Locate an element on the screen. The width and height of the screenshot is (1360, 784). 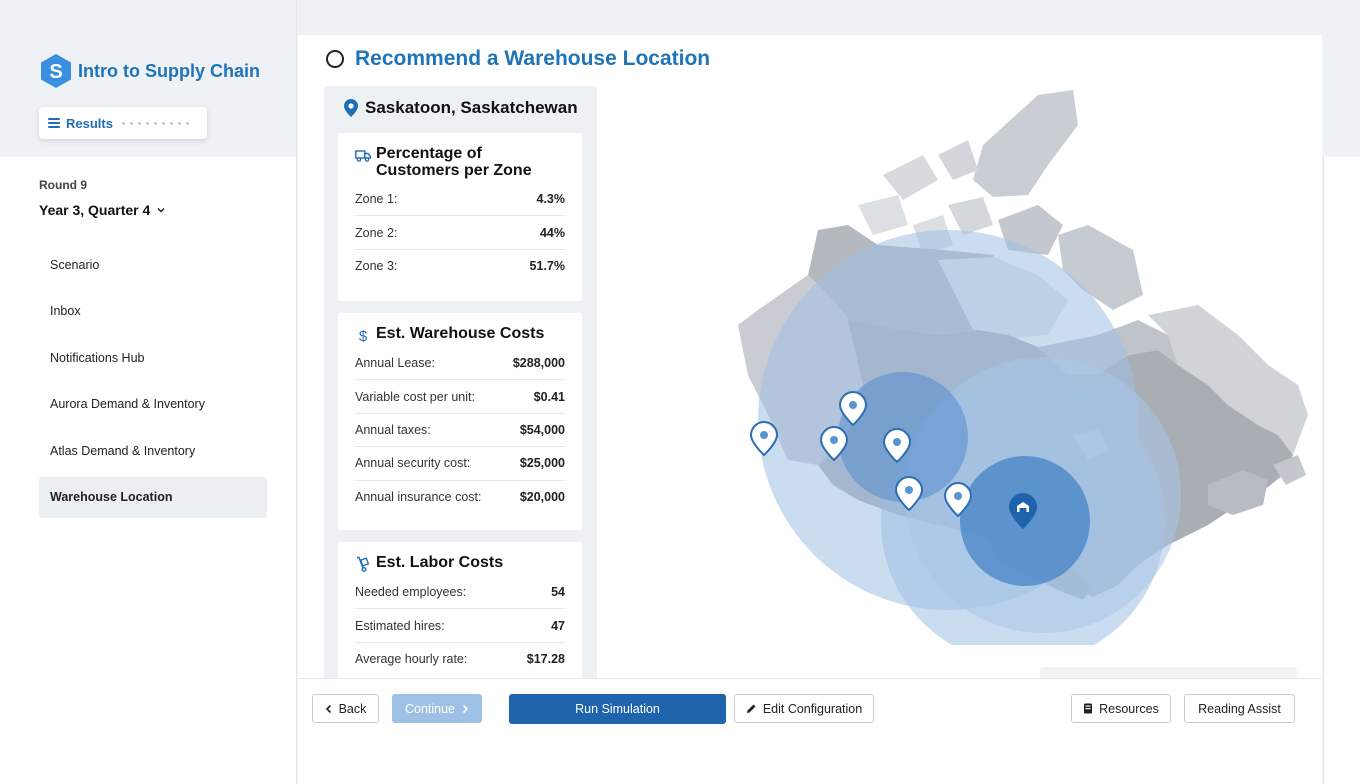
table-row: Annual Lease: $288,000 is located at coordinates (460, 364).